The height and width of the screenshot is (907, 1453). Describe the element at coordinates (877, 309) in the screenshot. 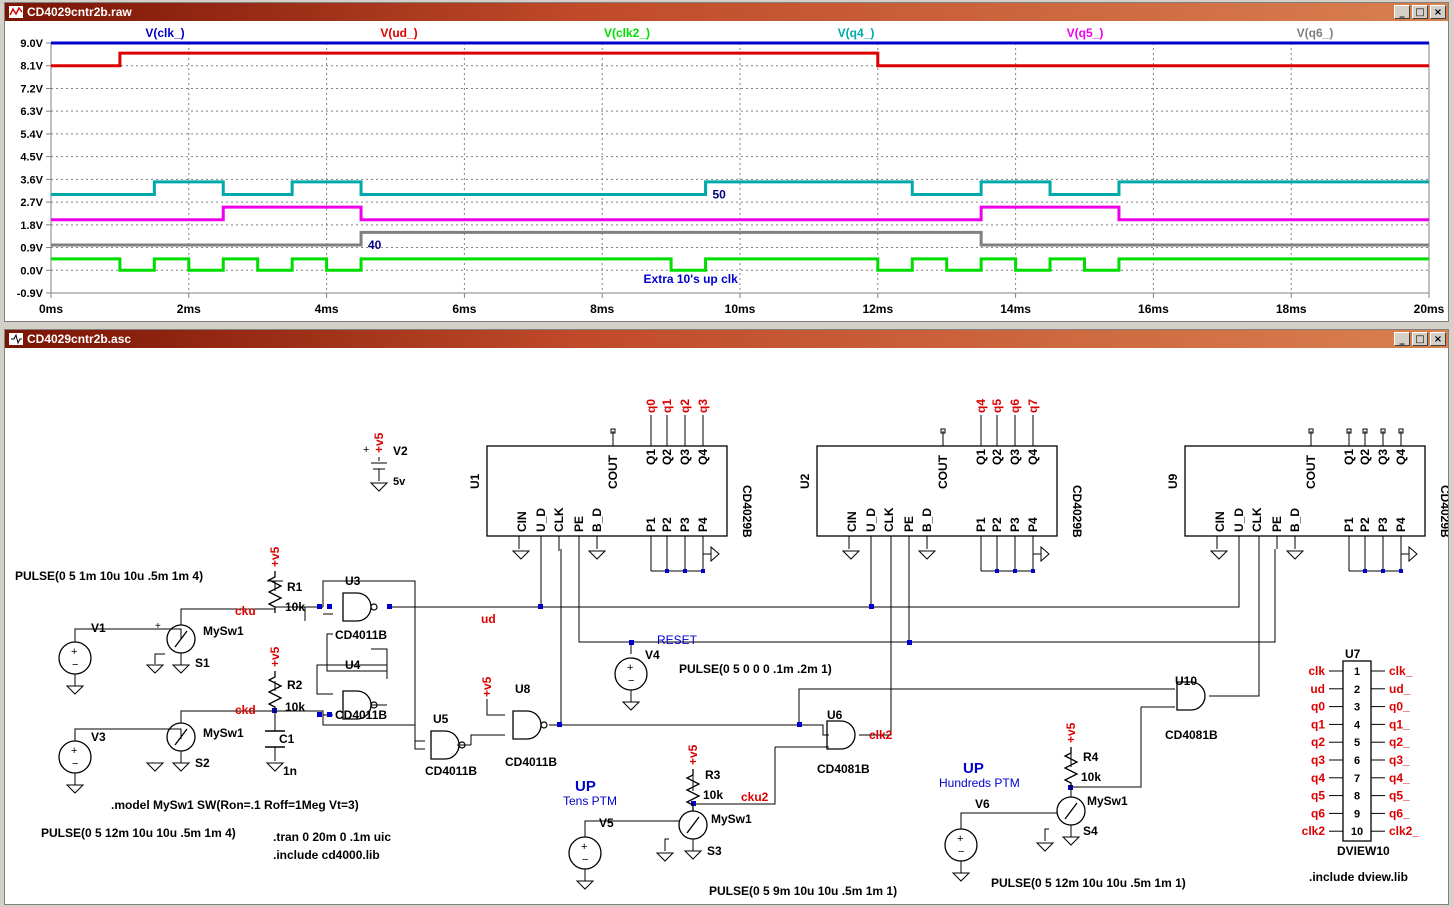

I see `x-tick-label: 12ms` at that location.